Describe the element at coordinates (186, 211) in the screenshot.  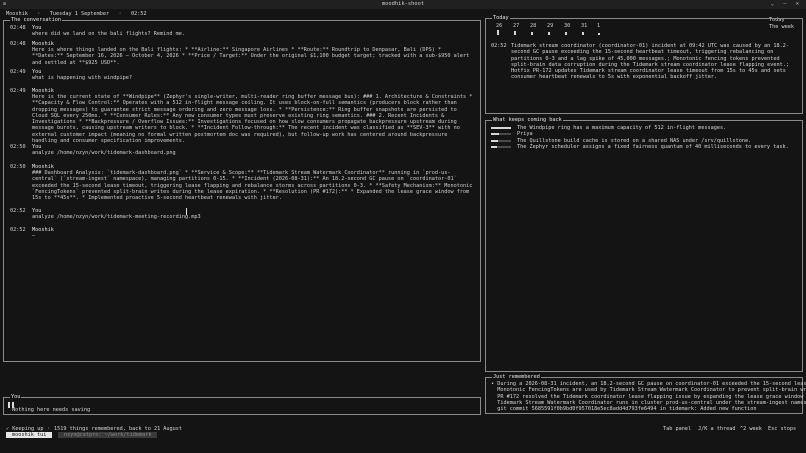
I see `text-cursor-icon` at that location.